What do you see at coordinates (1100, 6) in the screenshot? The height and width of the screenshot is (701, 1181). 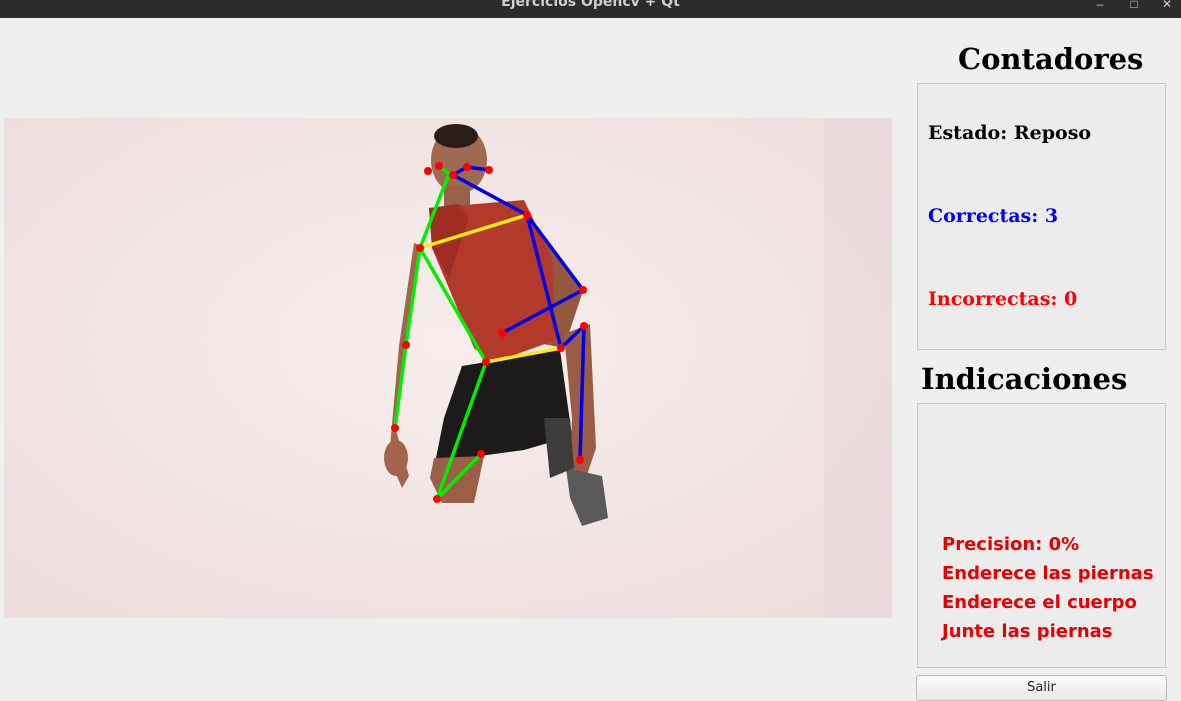 I see `minimize-icon: –` at bounding box center [1100, 6].